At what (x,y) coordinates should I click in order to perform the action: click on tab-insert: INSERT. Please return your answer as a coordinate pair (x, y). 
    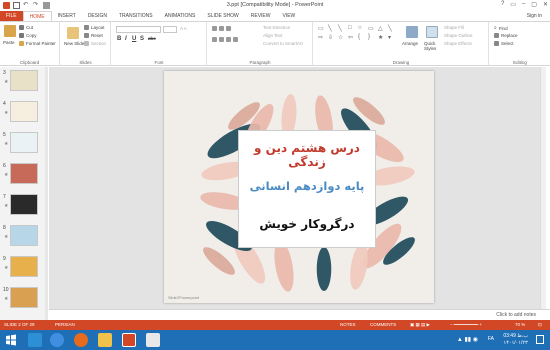
    Looking at the image, I should click on (67, 16).